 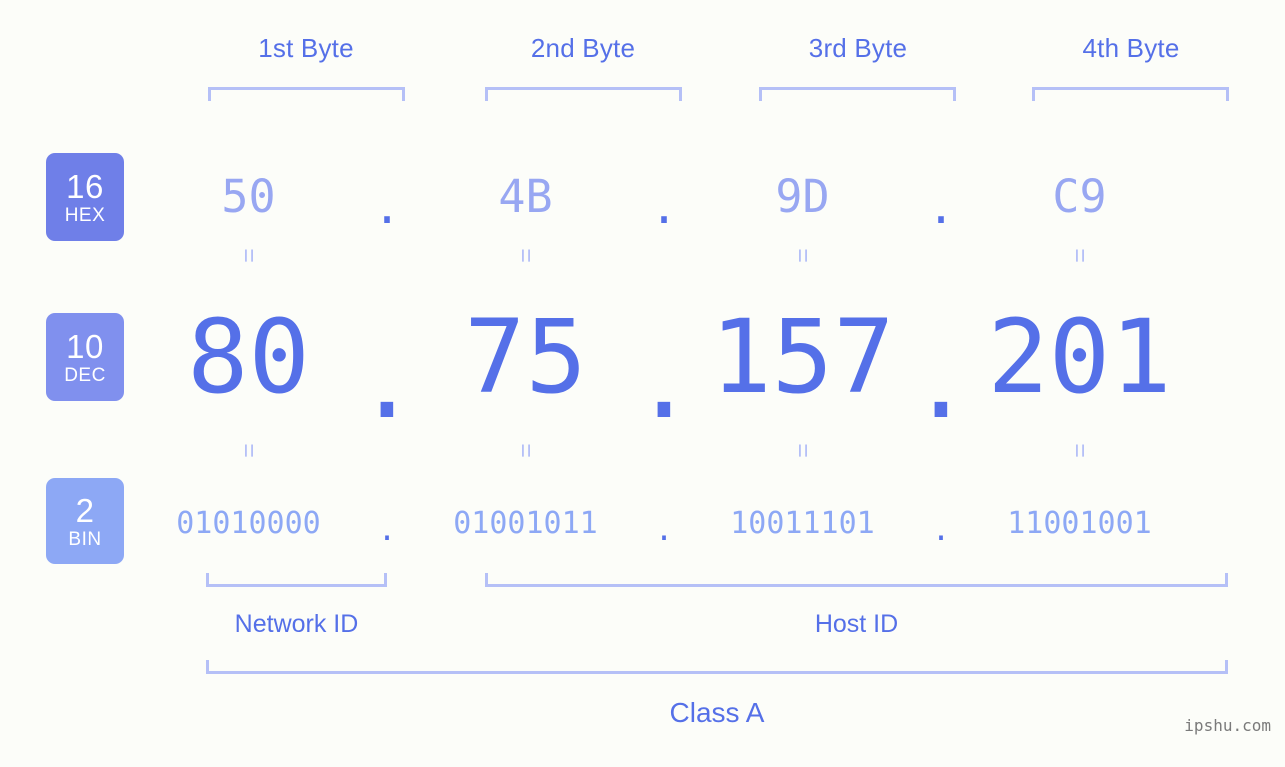 I want to click on hex-octet-3: 9D, so click(x=802, y=196).